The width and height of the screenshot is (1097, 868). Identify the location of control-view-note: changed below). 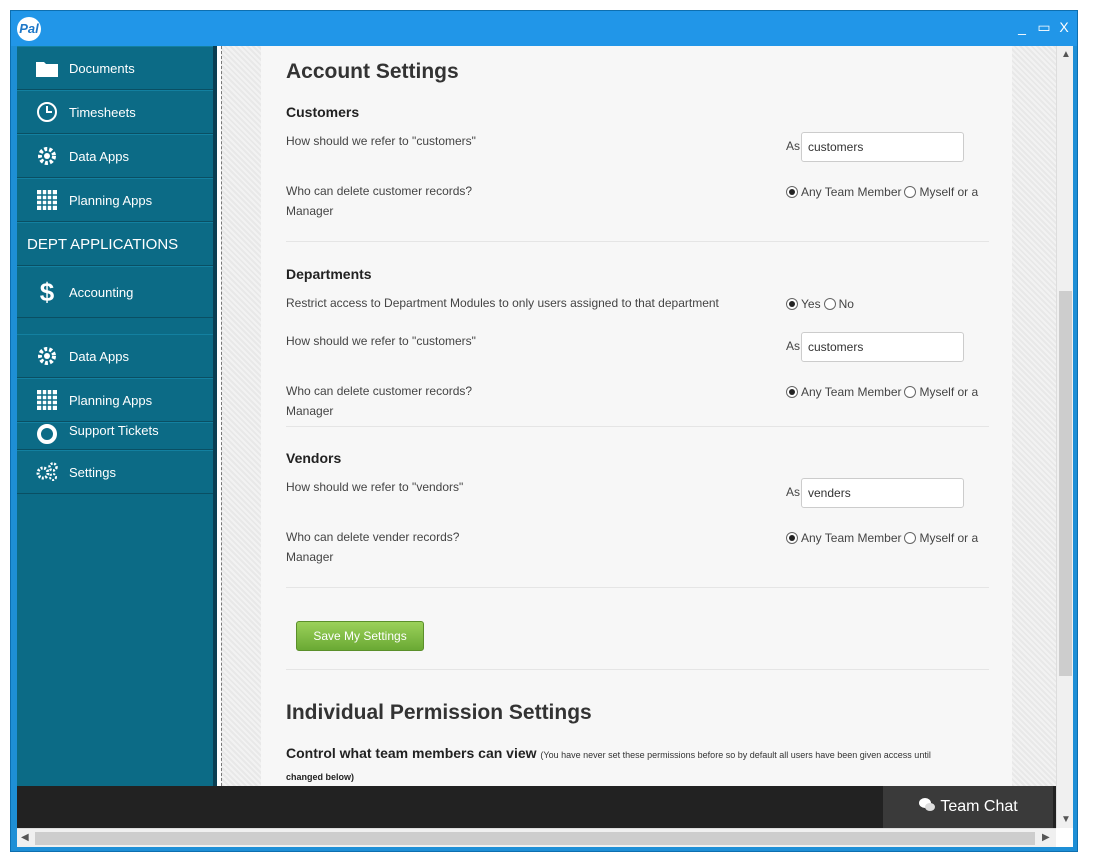
(320, 777).